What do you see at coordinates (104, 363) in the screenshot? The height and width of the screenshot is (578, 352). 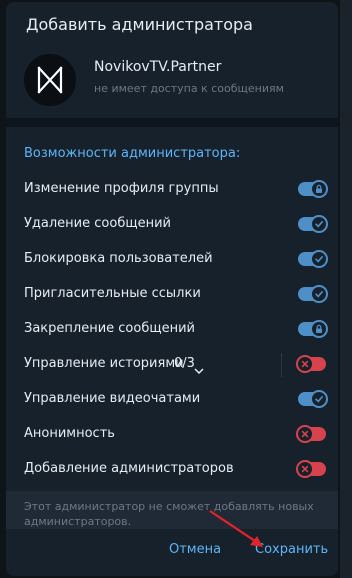 I see `permission-label: Управление историями` at bounding box center [104, 363].